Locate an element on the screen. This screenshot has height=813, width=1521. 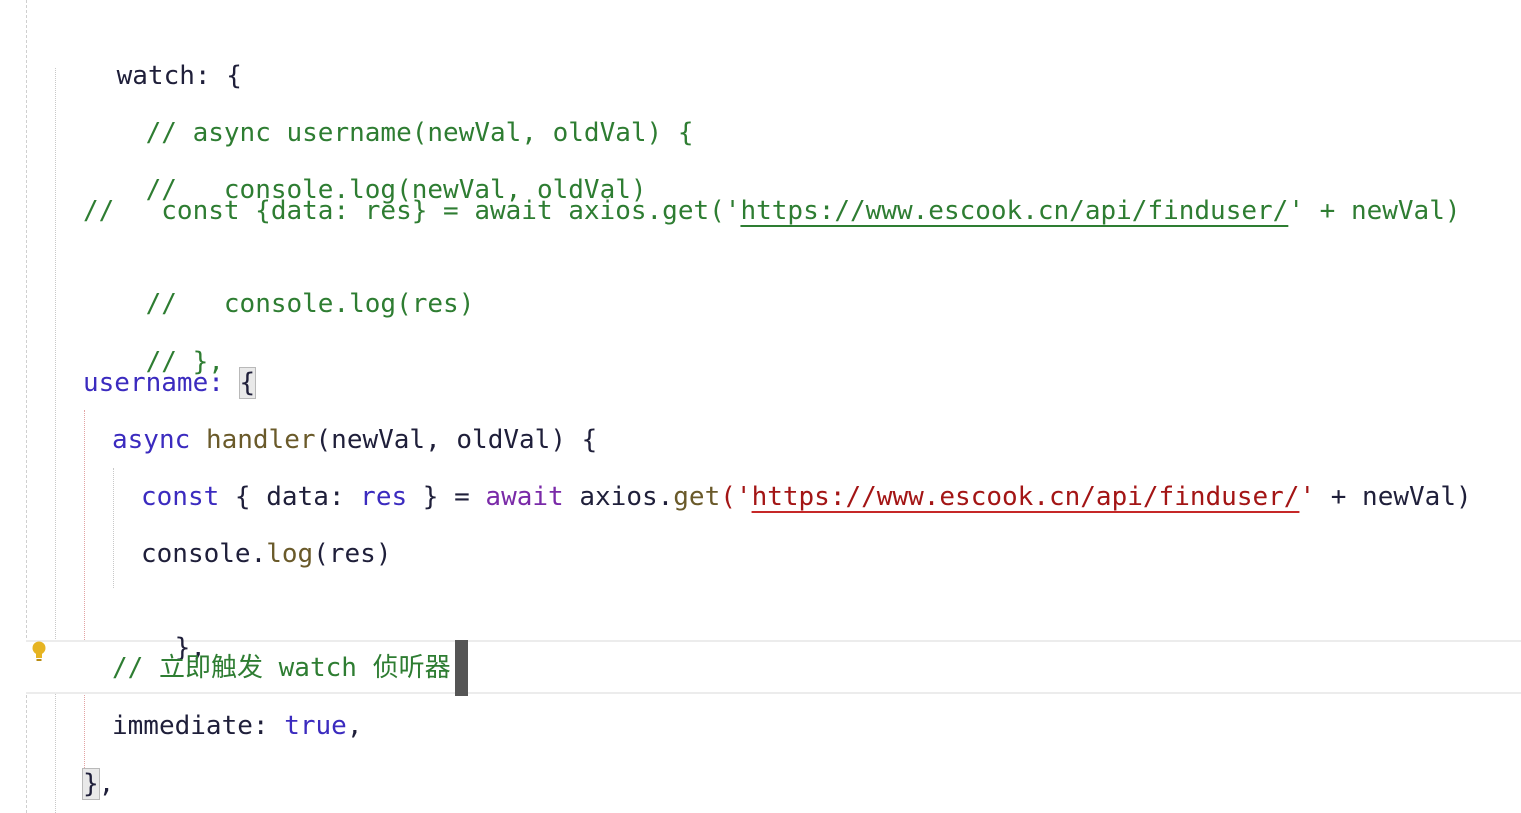
string-token: (' is located at coordinates (736, 497).